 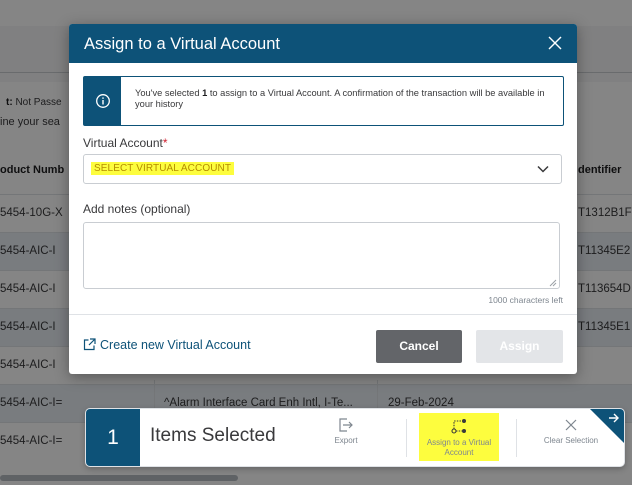 What do you see at coordinates (322, 169) in the screenshot?
I see `virtual-account-select: SELECT VIRTUAL ACCOUNT` at bounding box center [322, 169].